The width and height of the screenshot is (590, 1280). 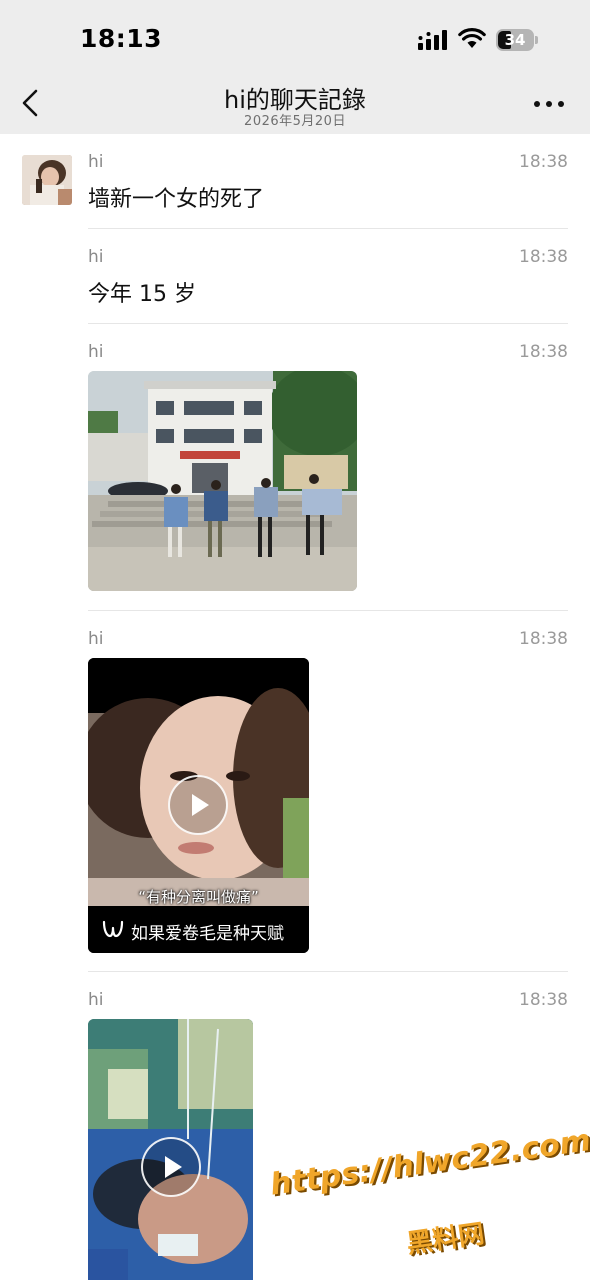 What do you see at coordinates (207, 934) in the screenshot?
I see `channel-name: 如果爱卷毛是种天赋` at bounding box center [207, 934].